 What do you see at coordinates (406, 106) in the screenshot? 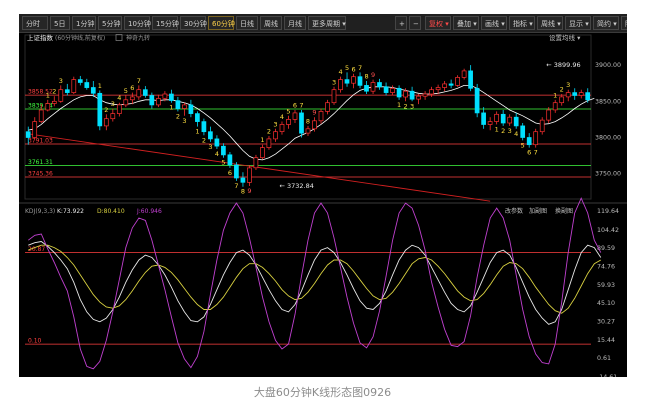
I see `nine-turn-mark-39: 2` at bounding box center [406, 106].